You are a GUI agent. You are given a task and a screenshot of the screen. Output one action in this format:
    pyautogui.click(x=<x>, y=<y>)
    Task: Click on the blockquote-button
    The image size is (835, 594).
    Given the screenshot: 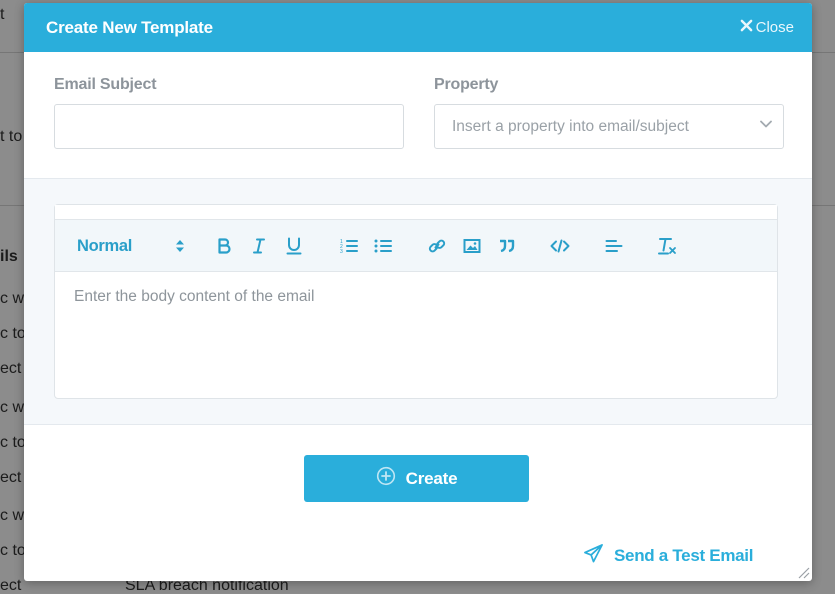 What is the action you would take?
    pyautogui.click(x=507, y=246)
    